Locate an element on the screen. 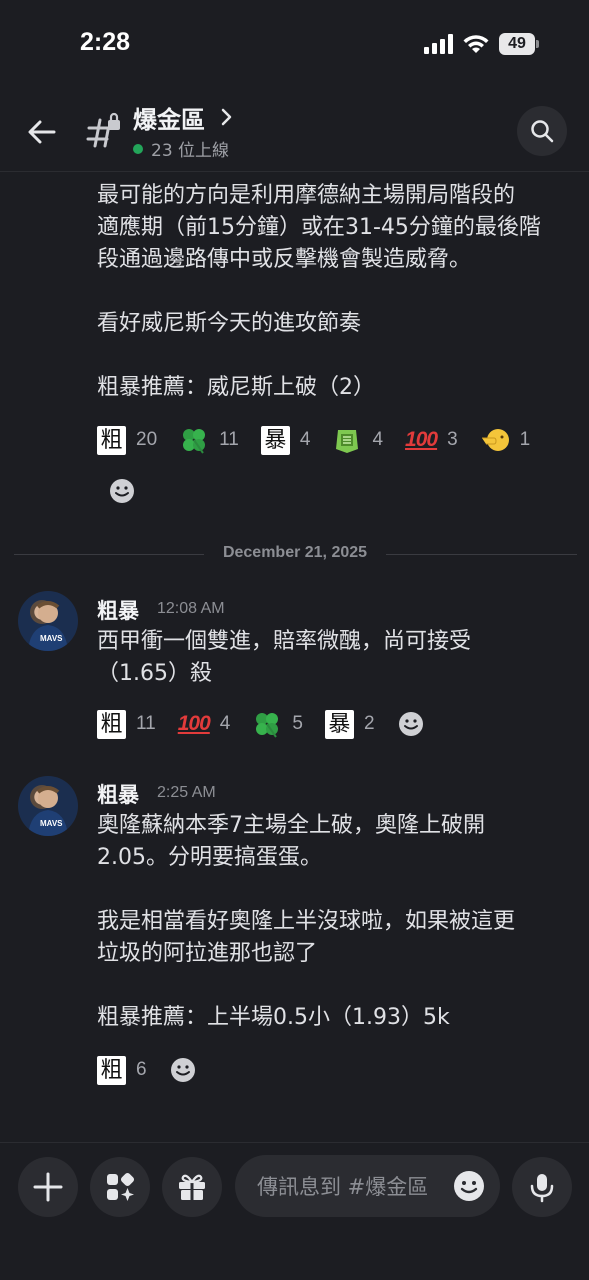 This screenshot has height=1280, width=589. date-divider: December 21, 2025 is located at coordinates (295, 552).